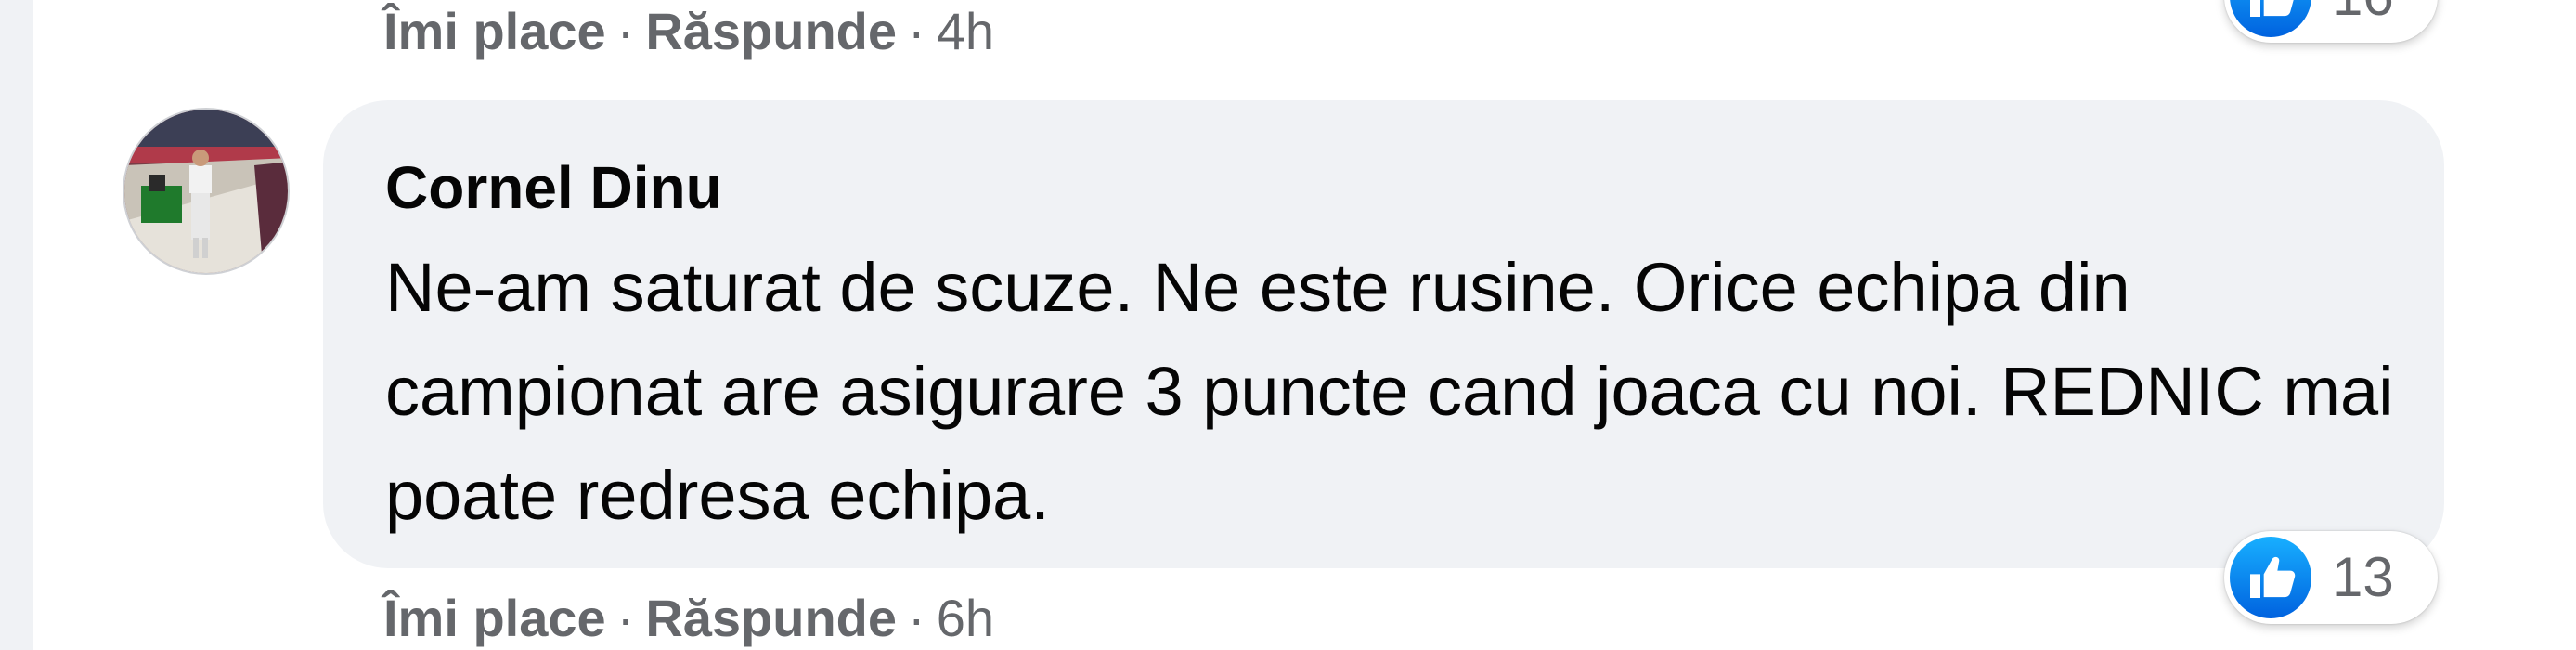 Image resolution: width=2576 pixels, height=650 pixels. I want to click on prev-reply-link: Răspunde, so click(771, 31).